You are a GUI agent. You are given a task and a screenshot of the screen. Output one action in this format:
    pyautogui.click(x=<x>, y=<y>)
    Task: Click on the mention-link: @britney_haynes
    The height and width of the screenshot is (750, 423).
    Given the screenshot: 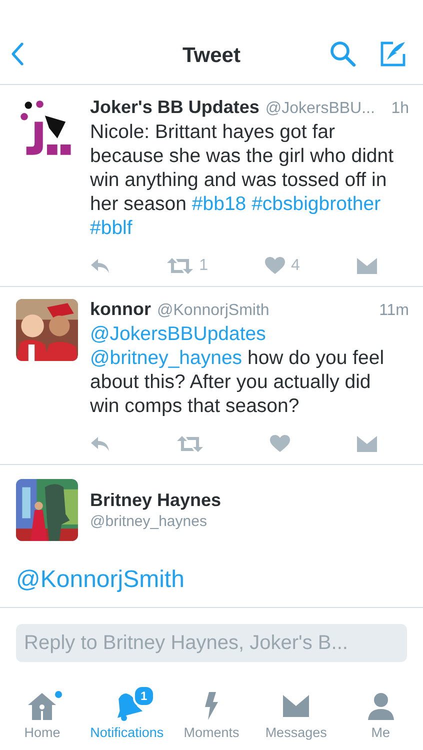 What is the action you would take?
    pyautogui.click(x=166, y=358)
    